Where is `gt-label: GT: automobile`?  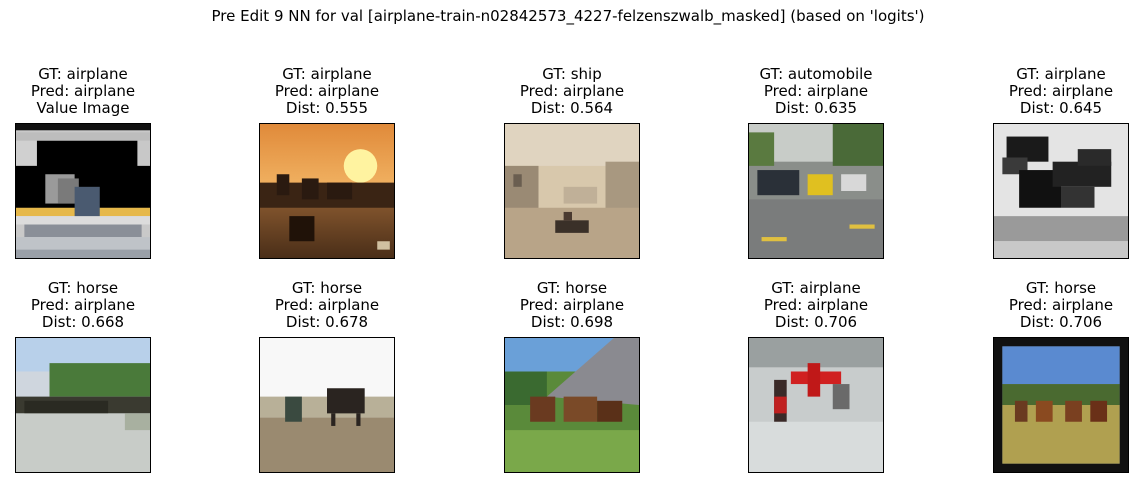 gt-label: GT: automobile is located at coordinates (816, 74).